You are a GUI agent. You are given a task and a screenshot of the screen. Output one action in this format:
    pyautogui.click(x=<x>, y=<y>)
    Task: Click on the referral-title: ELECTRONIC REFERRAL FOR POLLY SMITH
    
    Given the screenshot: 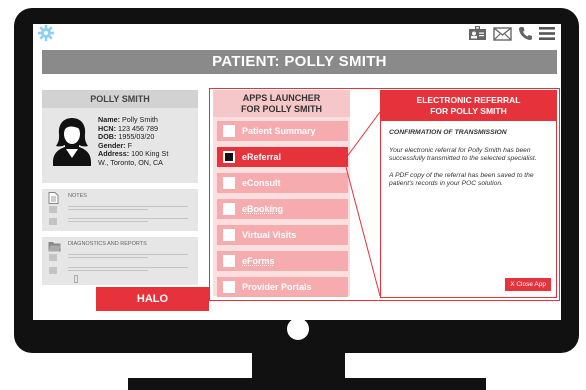 What is the action you would take?
    pyautogui.click(x=468, y=106)
    